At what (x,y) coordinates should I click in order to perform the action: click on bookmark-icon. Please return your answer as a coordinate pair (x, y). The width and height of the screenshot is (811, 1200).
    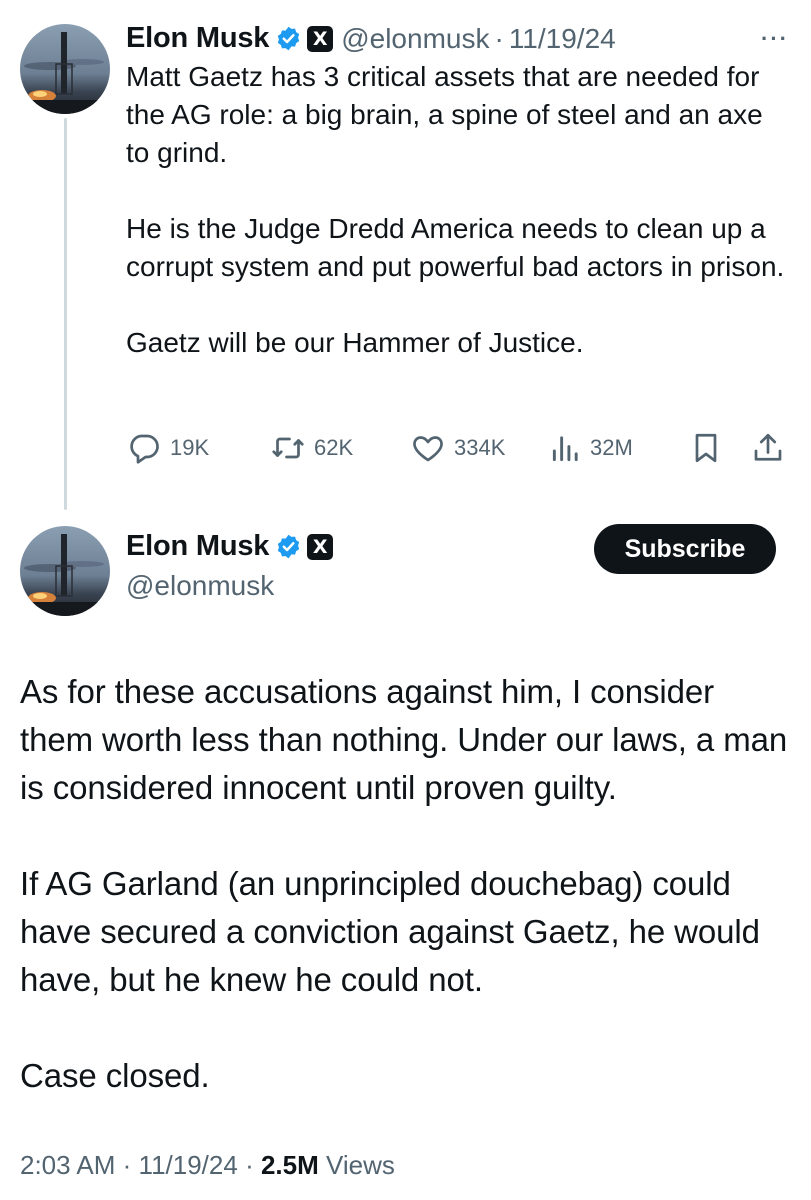
    Looking at the image, I should click on (706, 448).